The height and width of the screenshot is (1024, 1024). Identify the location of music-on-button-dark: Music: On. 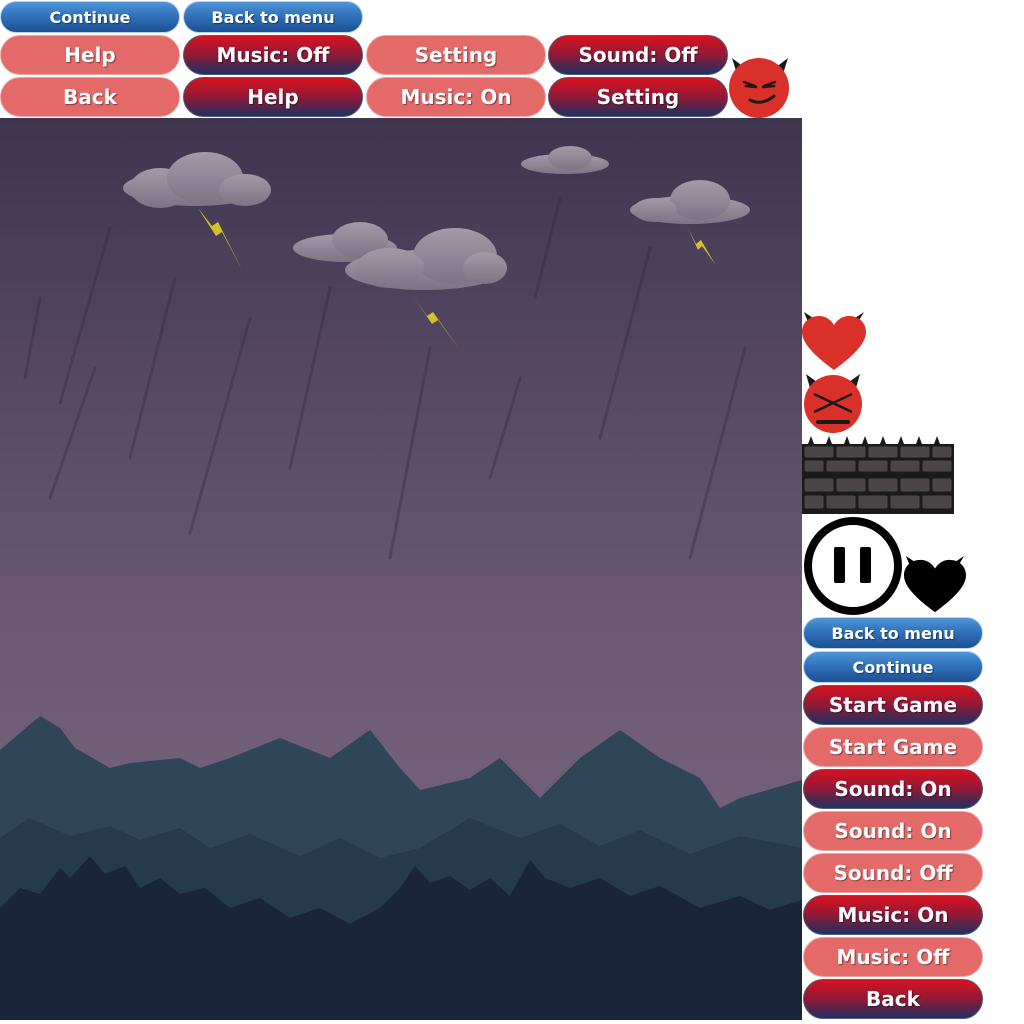
(893, 915).